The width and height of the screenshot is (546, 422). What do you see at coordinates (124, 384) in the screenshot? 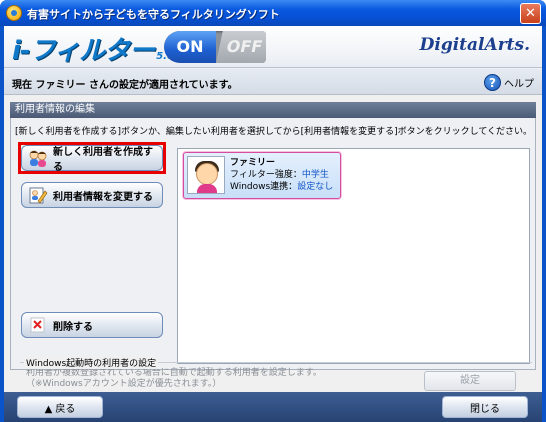
I see `description-line-2: （※Windowsアカウント設定が優先されます。）` at bounding box center [124, 384].